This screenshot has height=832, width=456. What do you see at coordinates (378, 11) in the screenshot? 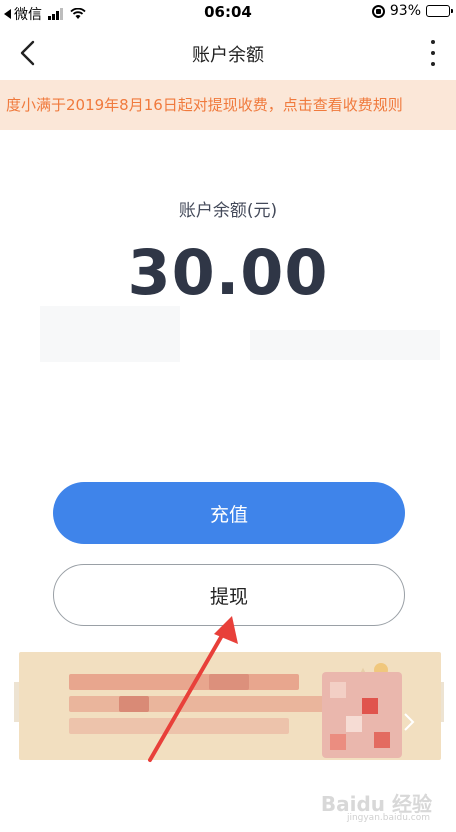
I see `rotation-lock-icon` at bounding box center [378, 11].